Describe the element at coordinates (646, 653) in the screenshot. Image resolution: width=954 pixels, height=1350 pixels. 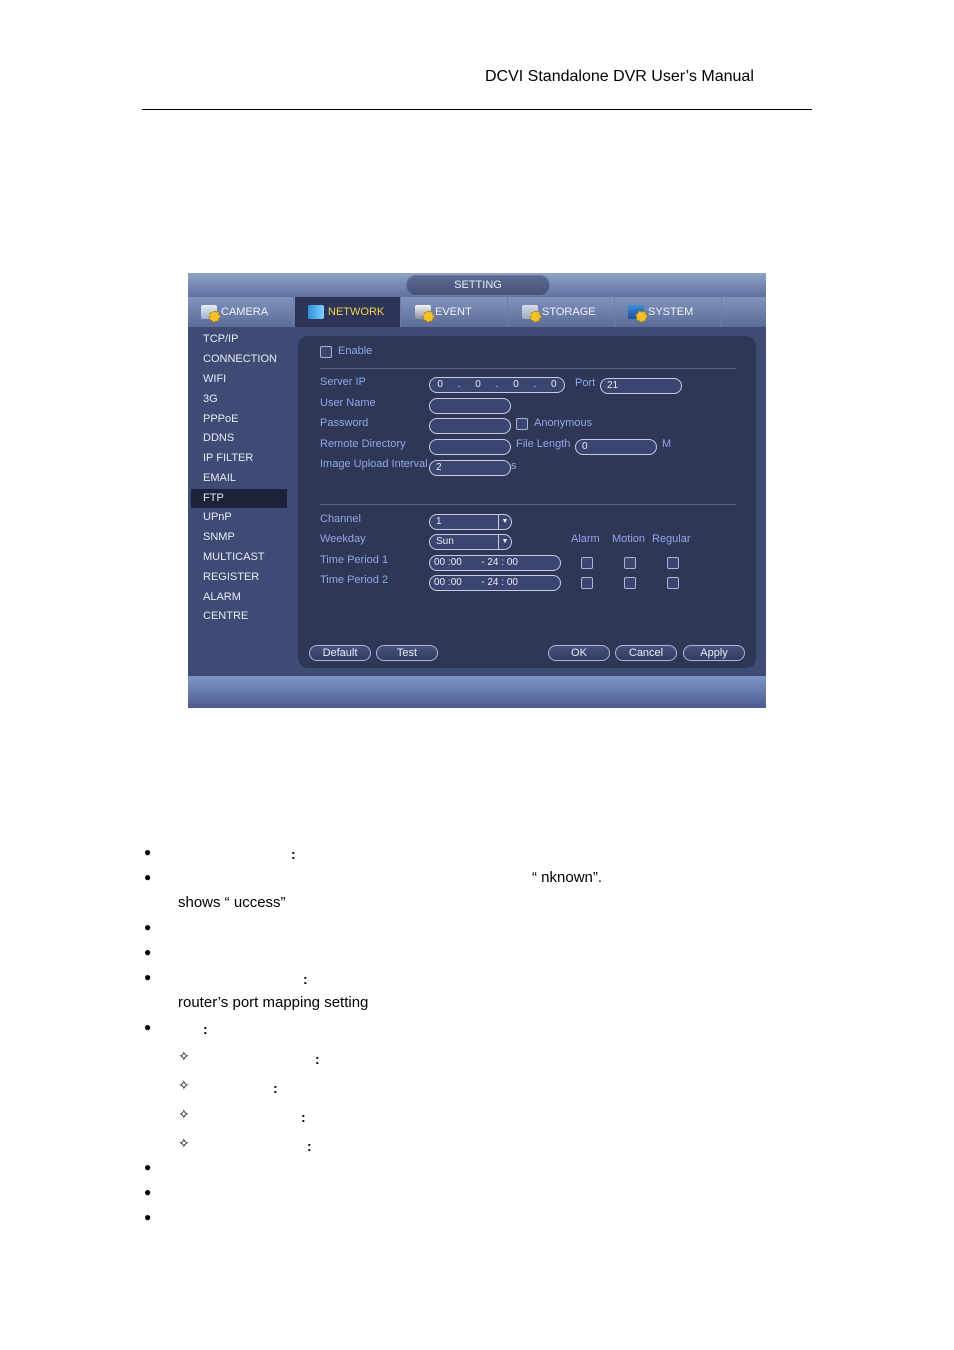
I see `cancel-button: Cancel` at that location.